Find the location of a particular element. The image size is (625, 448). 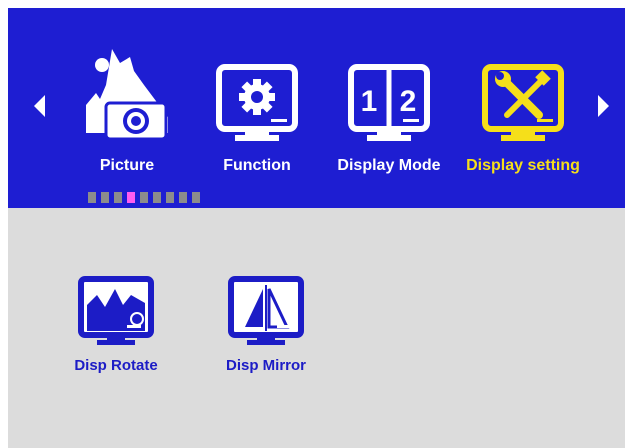

menu-label-display-setting: Display setting is located at coordinates (523, 165).